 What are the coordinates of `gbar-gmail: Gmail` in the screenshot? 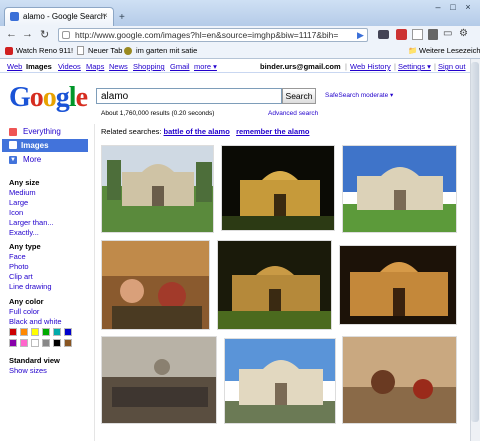 It's located at (180, 66).